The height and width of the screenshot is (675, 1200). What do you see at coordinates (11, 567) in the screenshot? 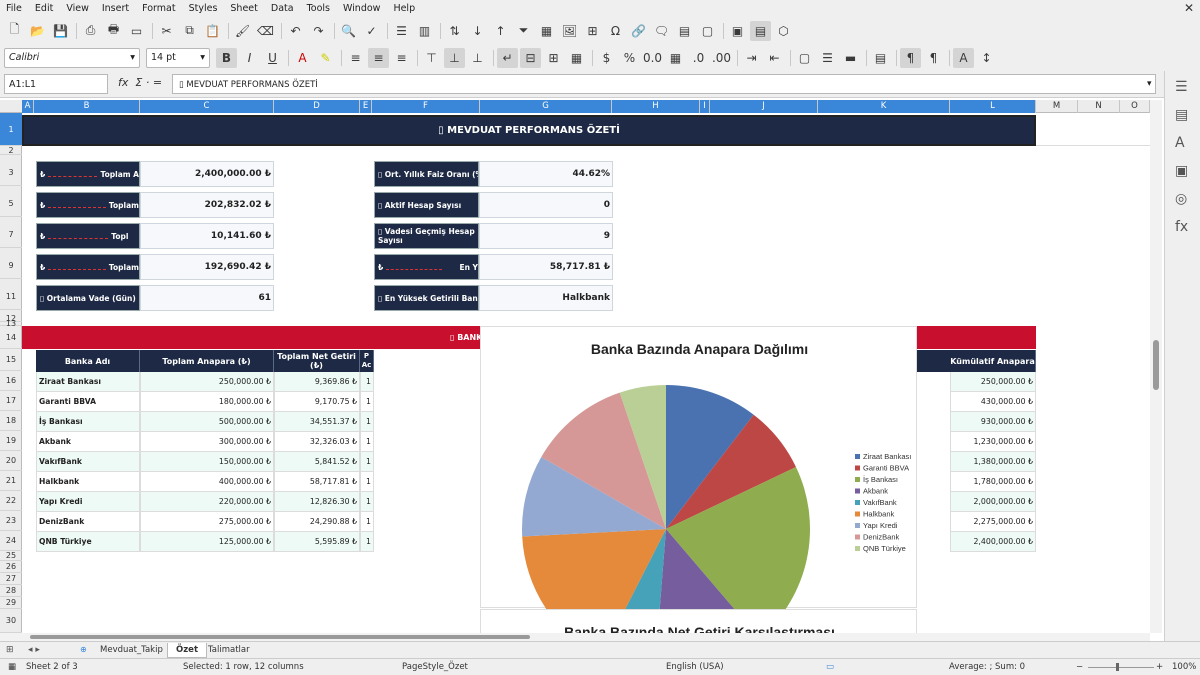
I see `row-header: 26` at bounding box center [11, 567].